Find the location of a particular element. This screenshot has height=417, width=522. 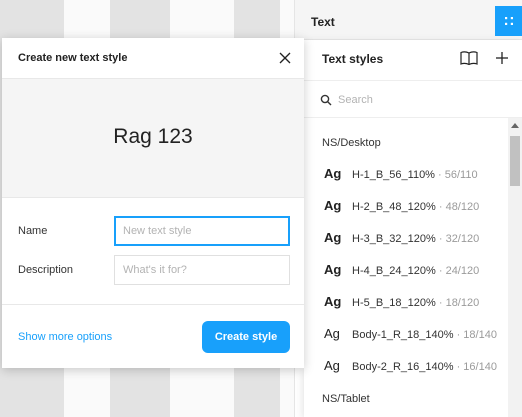

style-label: Body-2_R_16_140% · 16/140 is located at coordinates (424, 367).